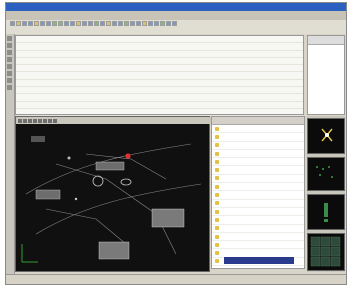 Image resolution: width=351 pixels, height=285 pixels. What do you see at coordinates (176, 15) in the screenshot?
I see `menu-bar` at bounding box center [176, 15].